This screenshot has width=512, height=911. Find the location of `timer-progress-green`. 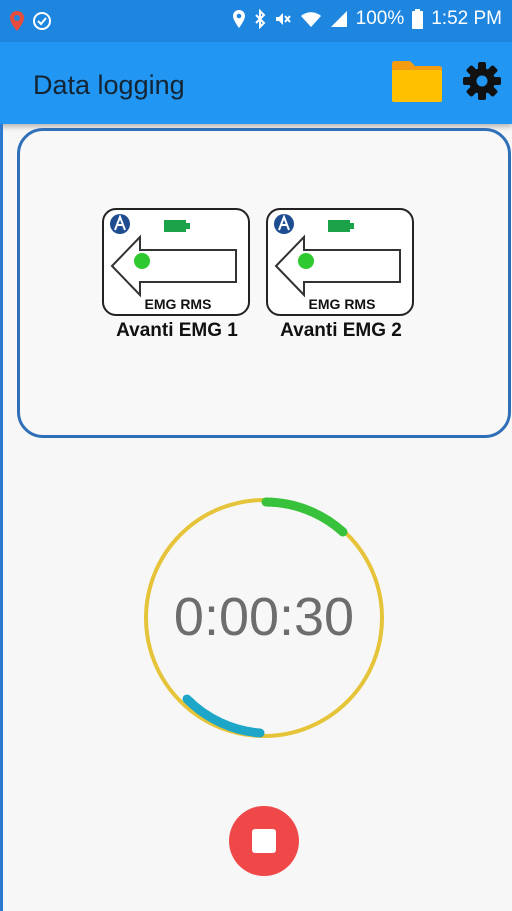

timer-progress-green is located at coordinates (304, 517).